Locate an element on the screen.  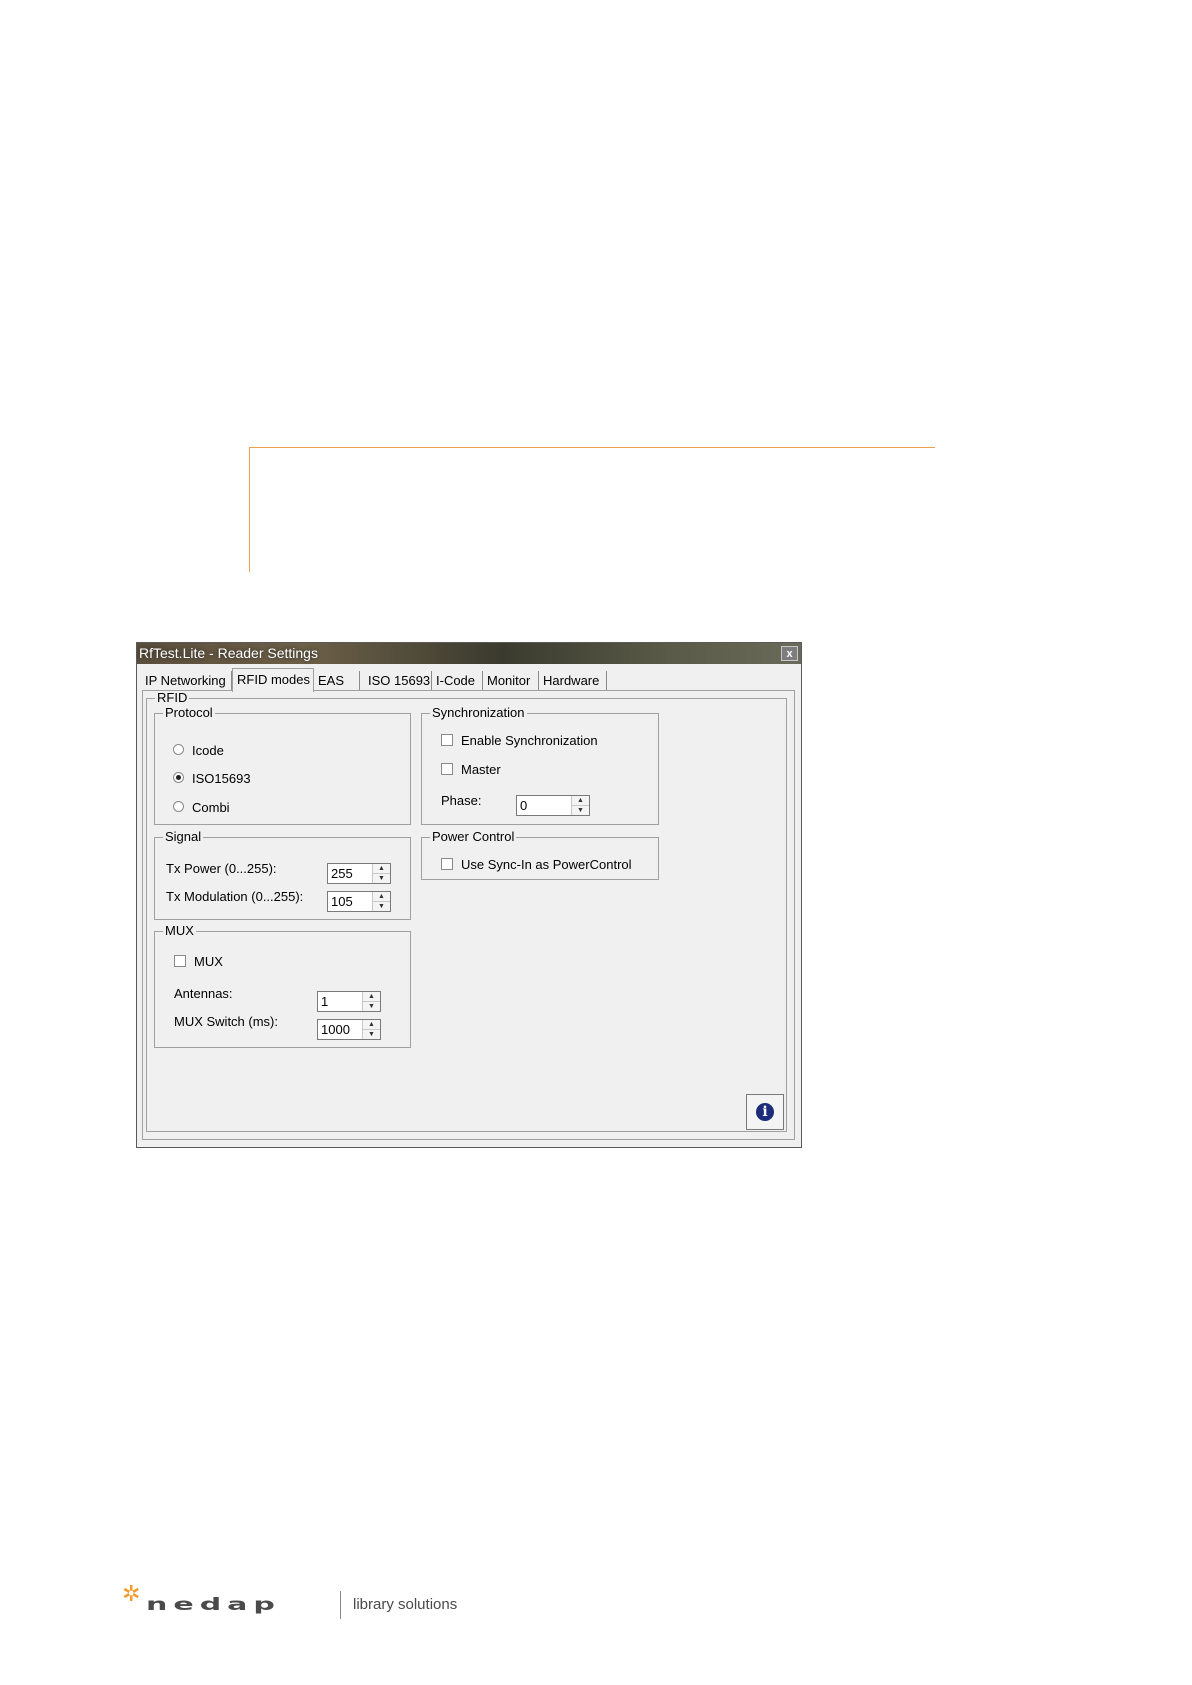
decorative-line-left is located at coordinates (249, 509).